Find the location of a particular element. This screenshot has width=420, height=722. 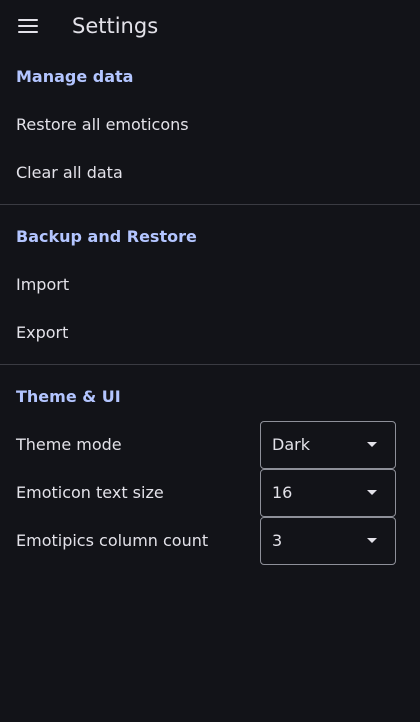

theme-mode-dropdown: Dark is located at coordinates (328, 445).